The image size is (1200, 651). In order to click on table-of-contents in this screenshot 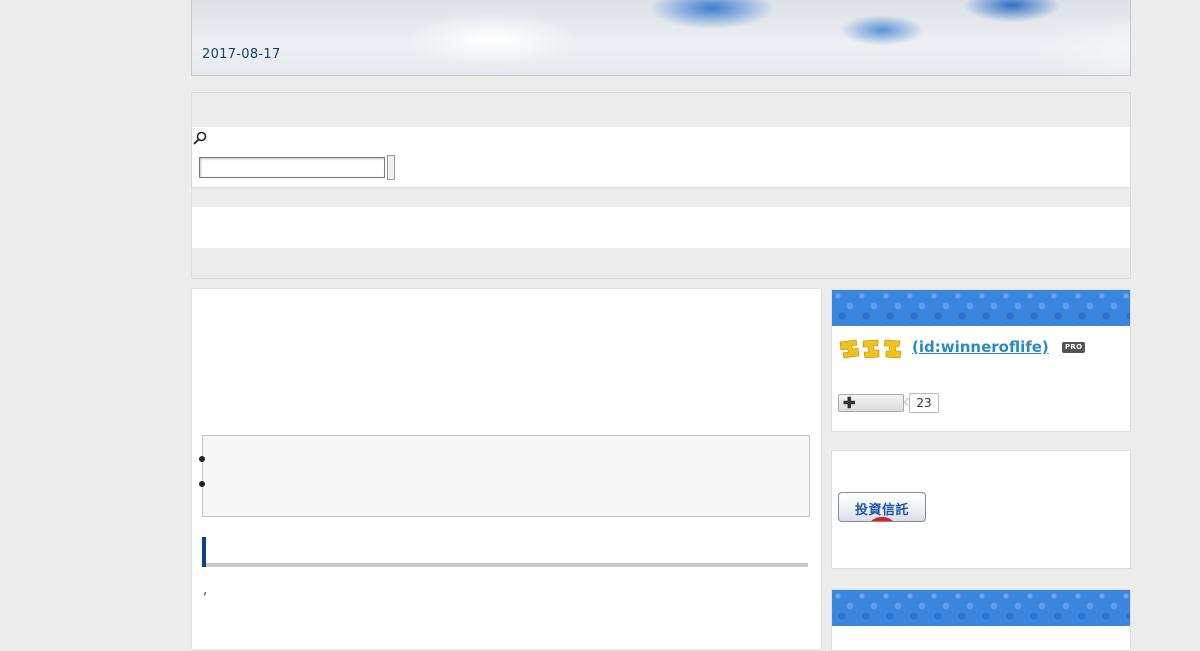, I will do `click(504, 476)`.